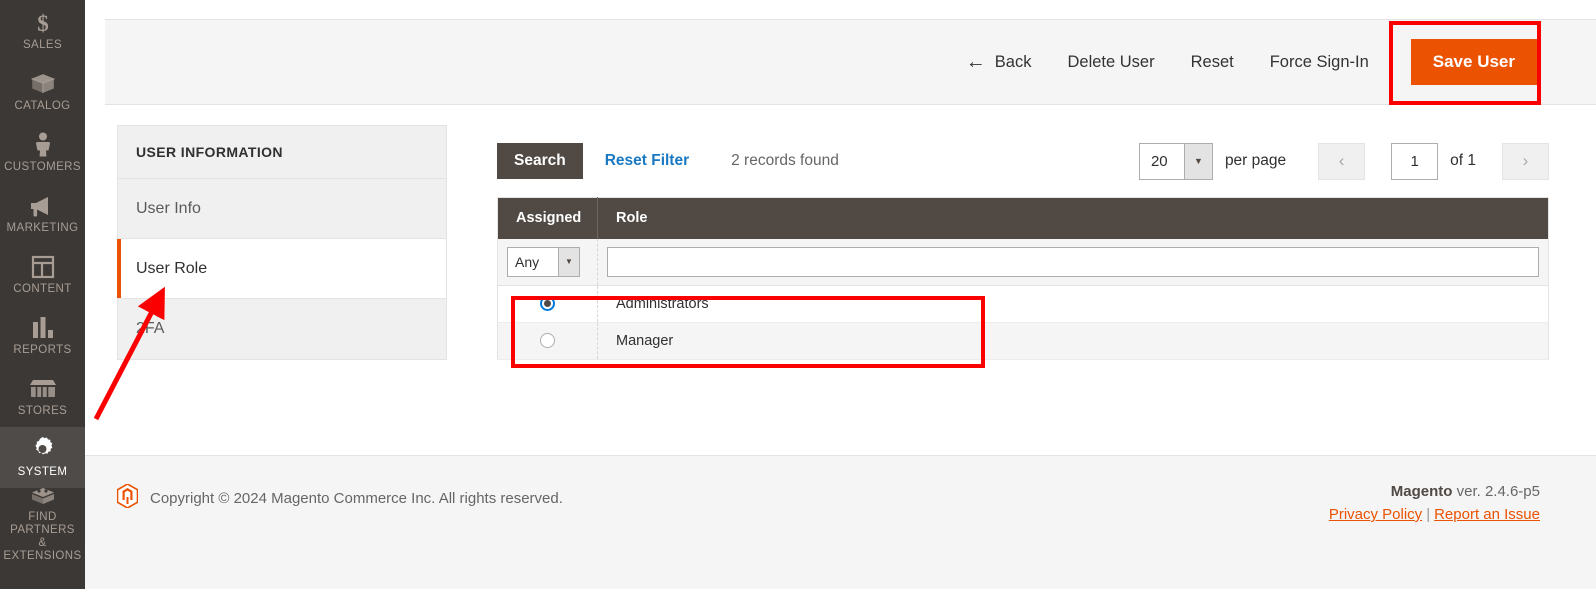 This screenshot has height=589, width=1596. I want to click on report-issue-link: Report an Issue, so click(1487, 514).